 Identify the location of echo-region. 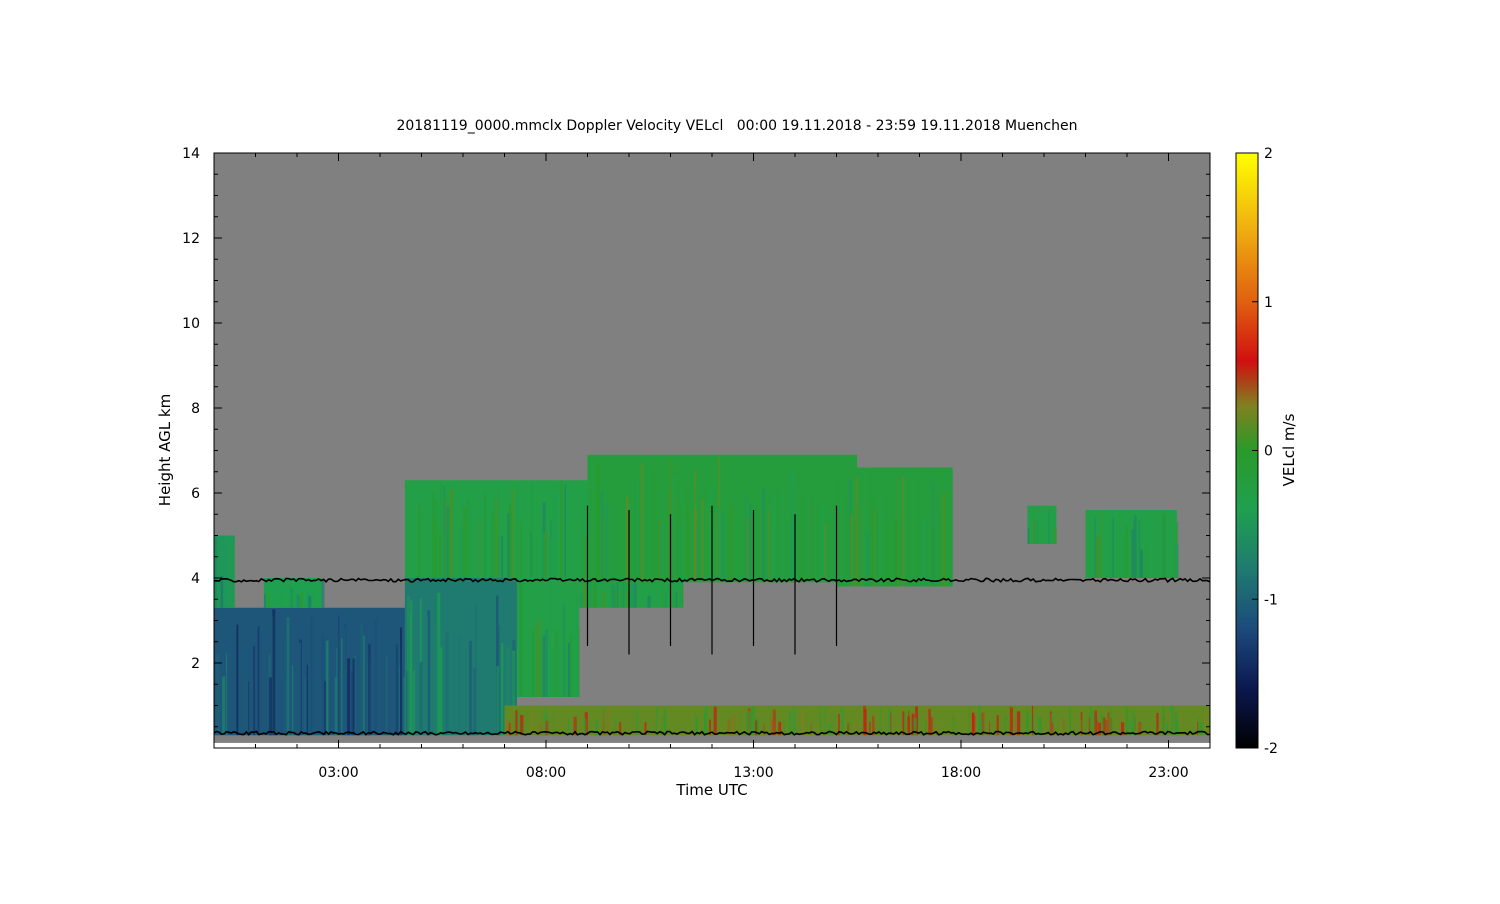
(894, 527).